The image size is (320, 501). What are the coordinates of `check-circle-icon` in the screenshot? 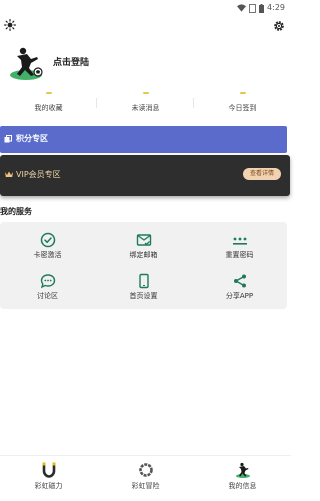 It's located at (47, 240).